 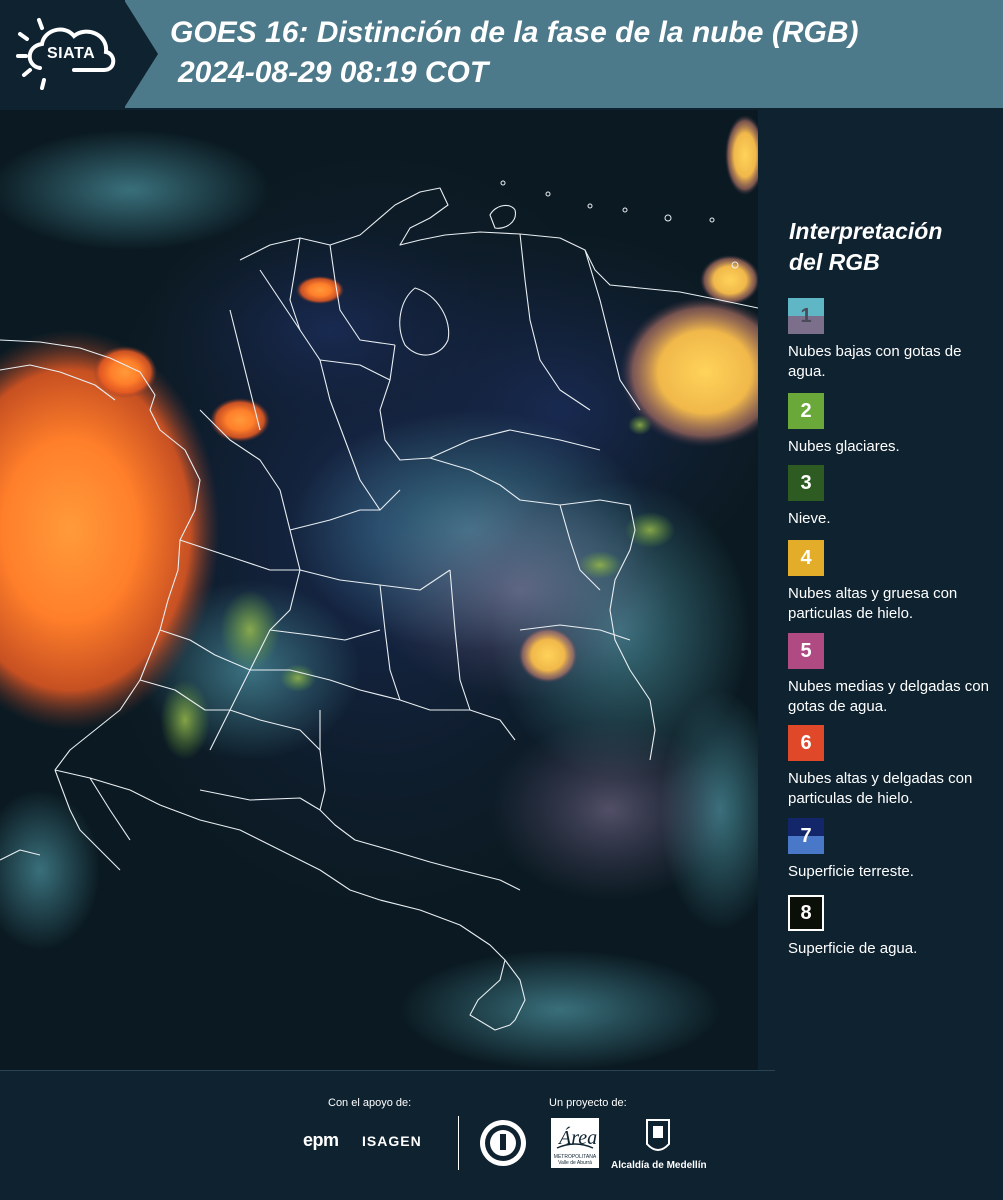 I want to click on legend-label: Nubes glaciares., so click(x=844, y=446).